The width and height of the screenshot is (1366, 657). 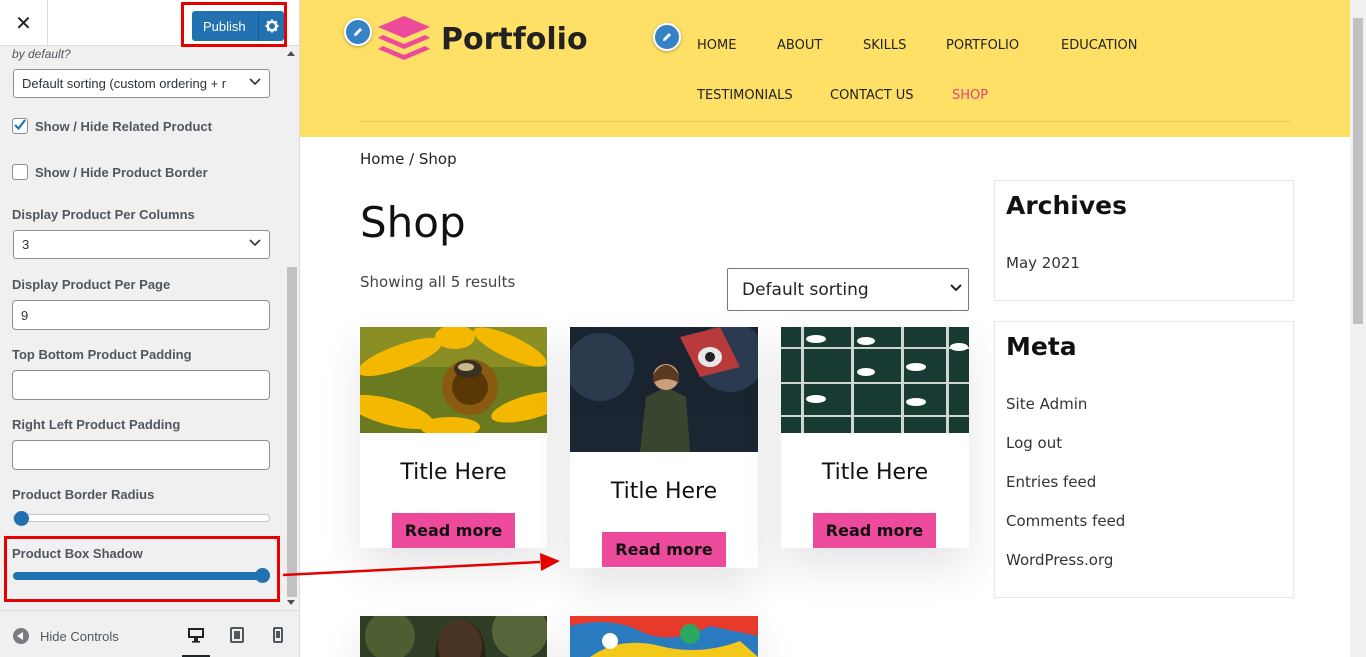 I want to click on mobile-preview-button, so click(x=278, y=635).